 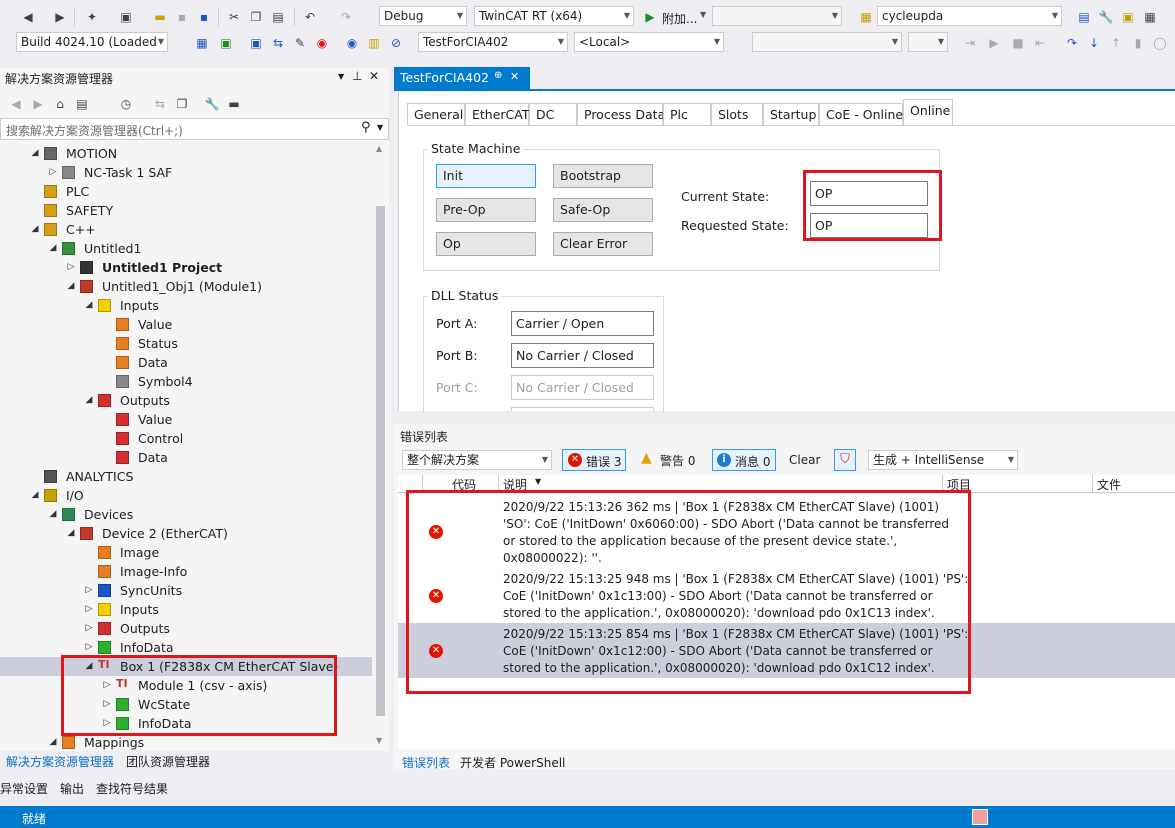 I want to click on op-button: Op, so click(x=486, y=244).